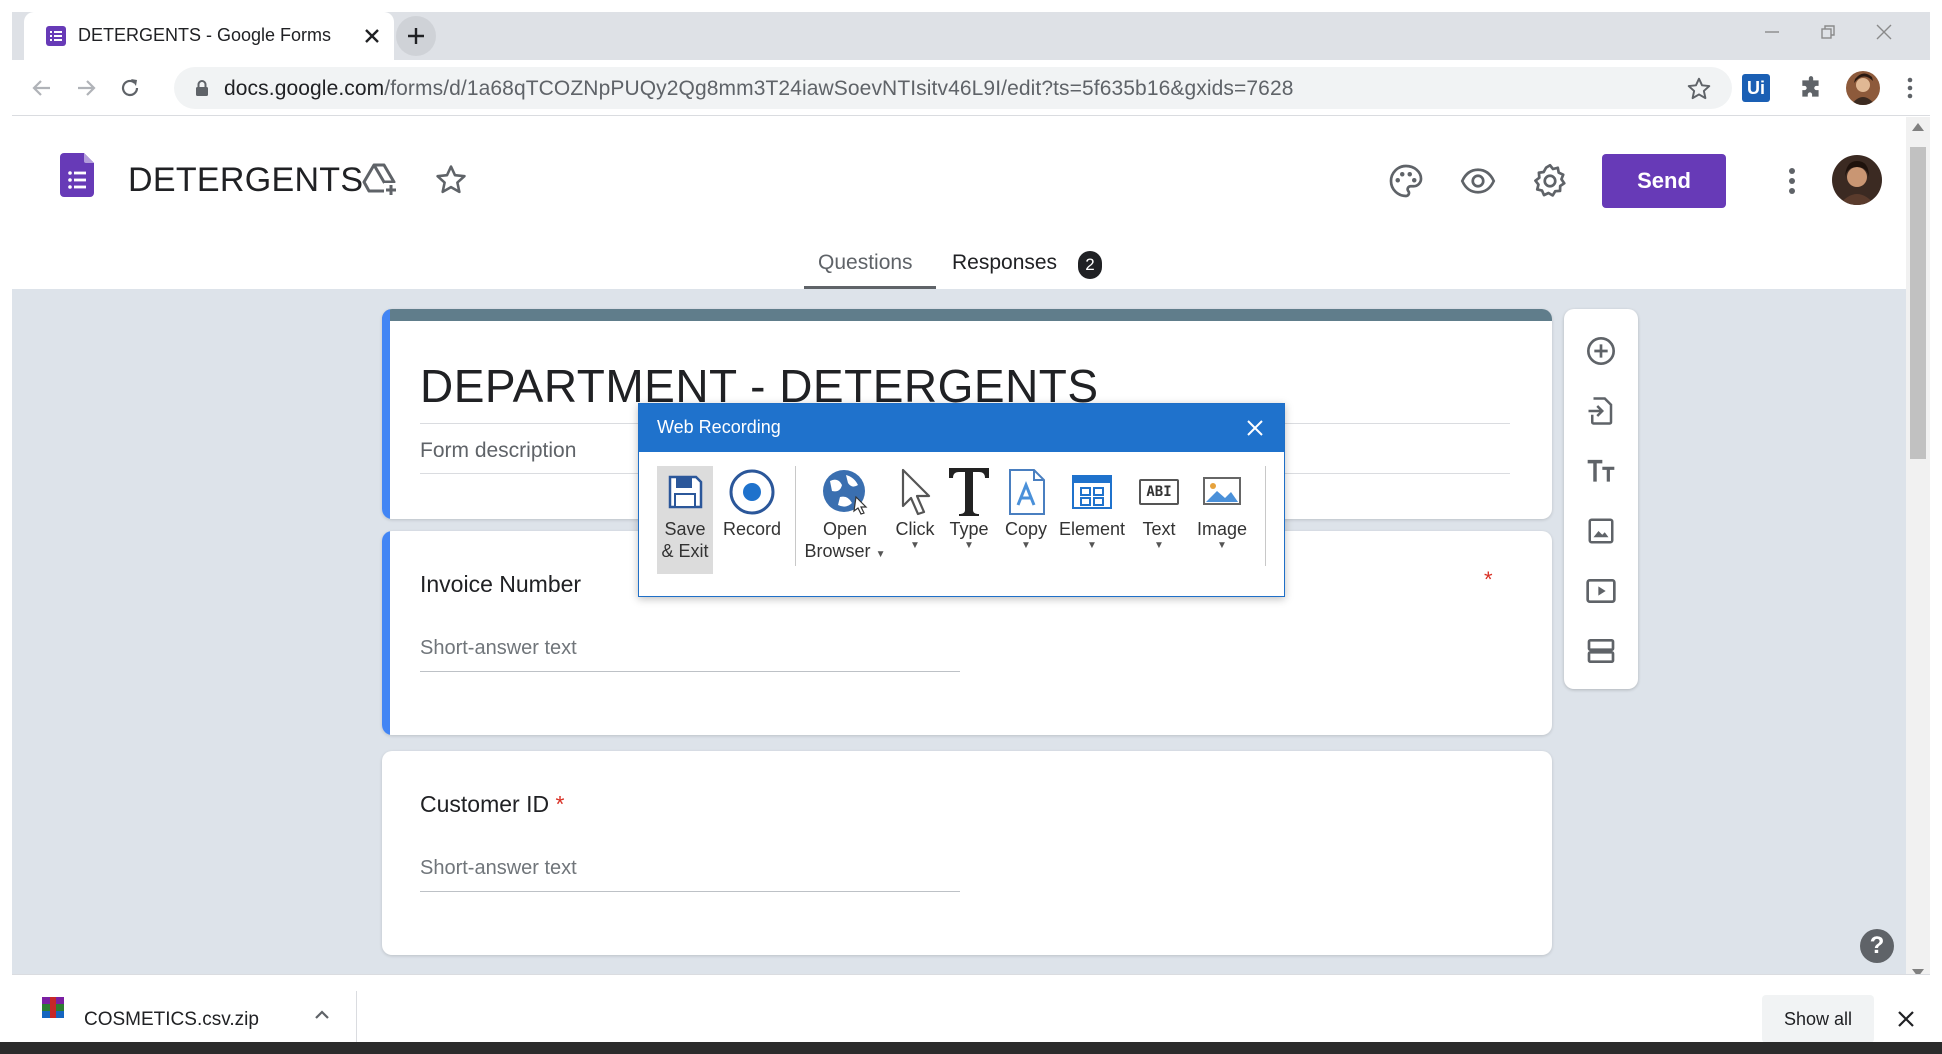 Image resolution: width=1942 pixels, height=1054 pixels. Describe the element at coordinates (372, 36) in the screenshot. I see `tab-close-icon` at that location.